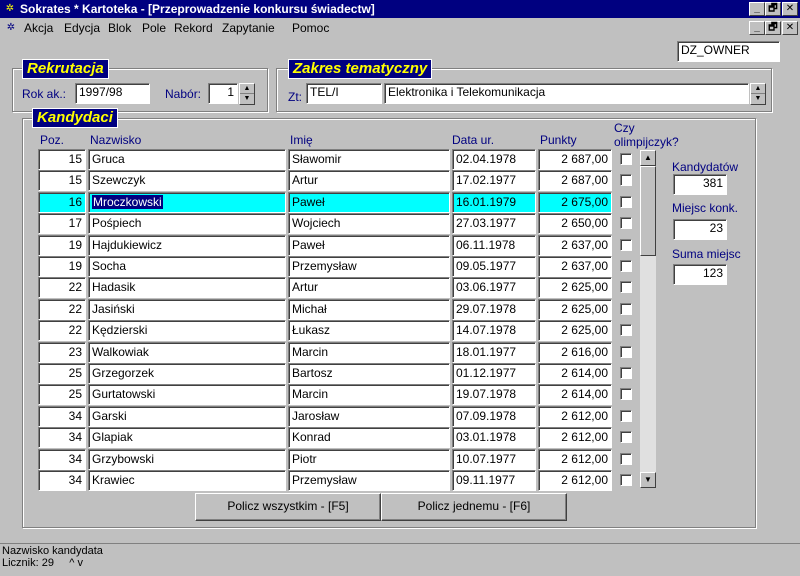 The image size is (800, 576). What do you see at coordinates (187, 245) in the screenshot?
I see `cell-nazwisko: Hajdukiewicz` at bounding box center [187, 245].